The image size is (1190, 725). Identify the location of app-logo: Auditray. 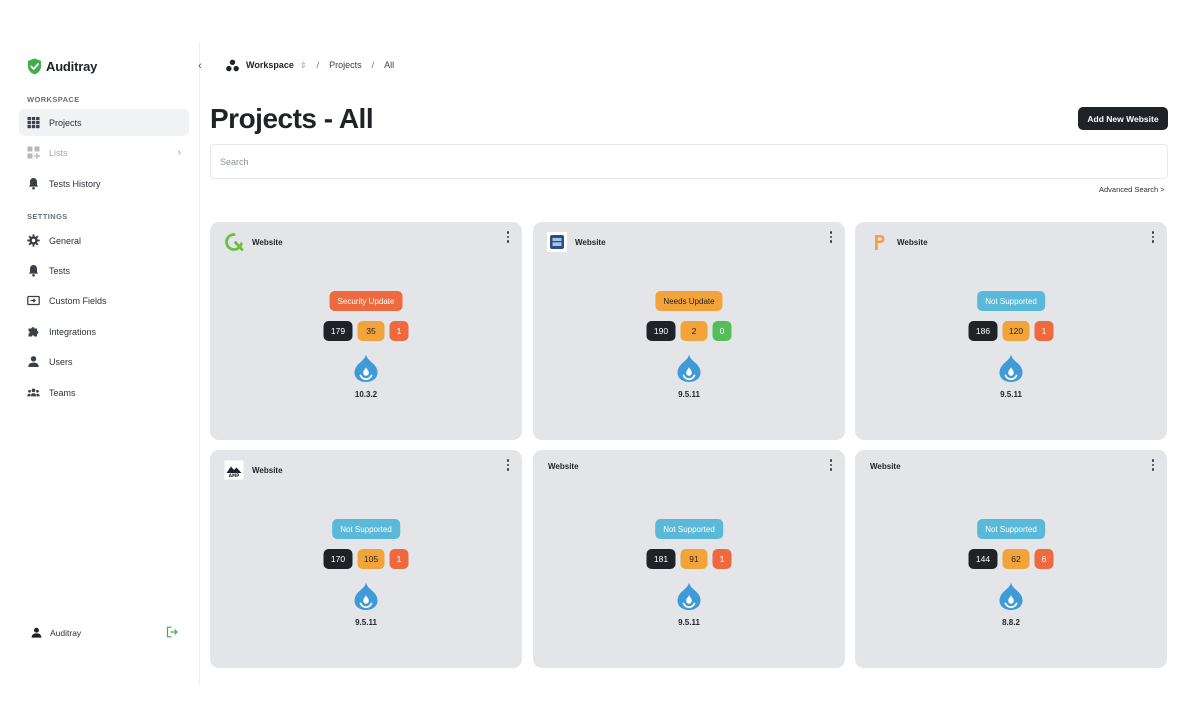
(62, 66).